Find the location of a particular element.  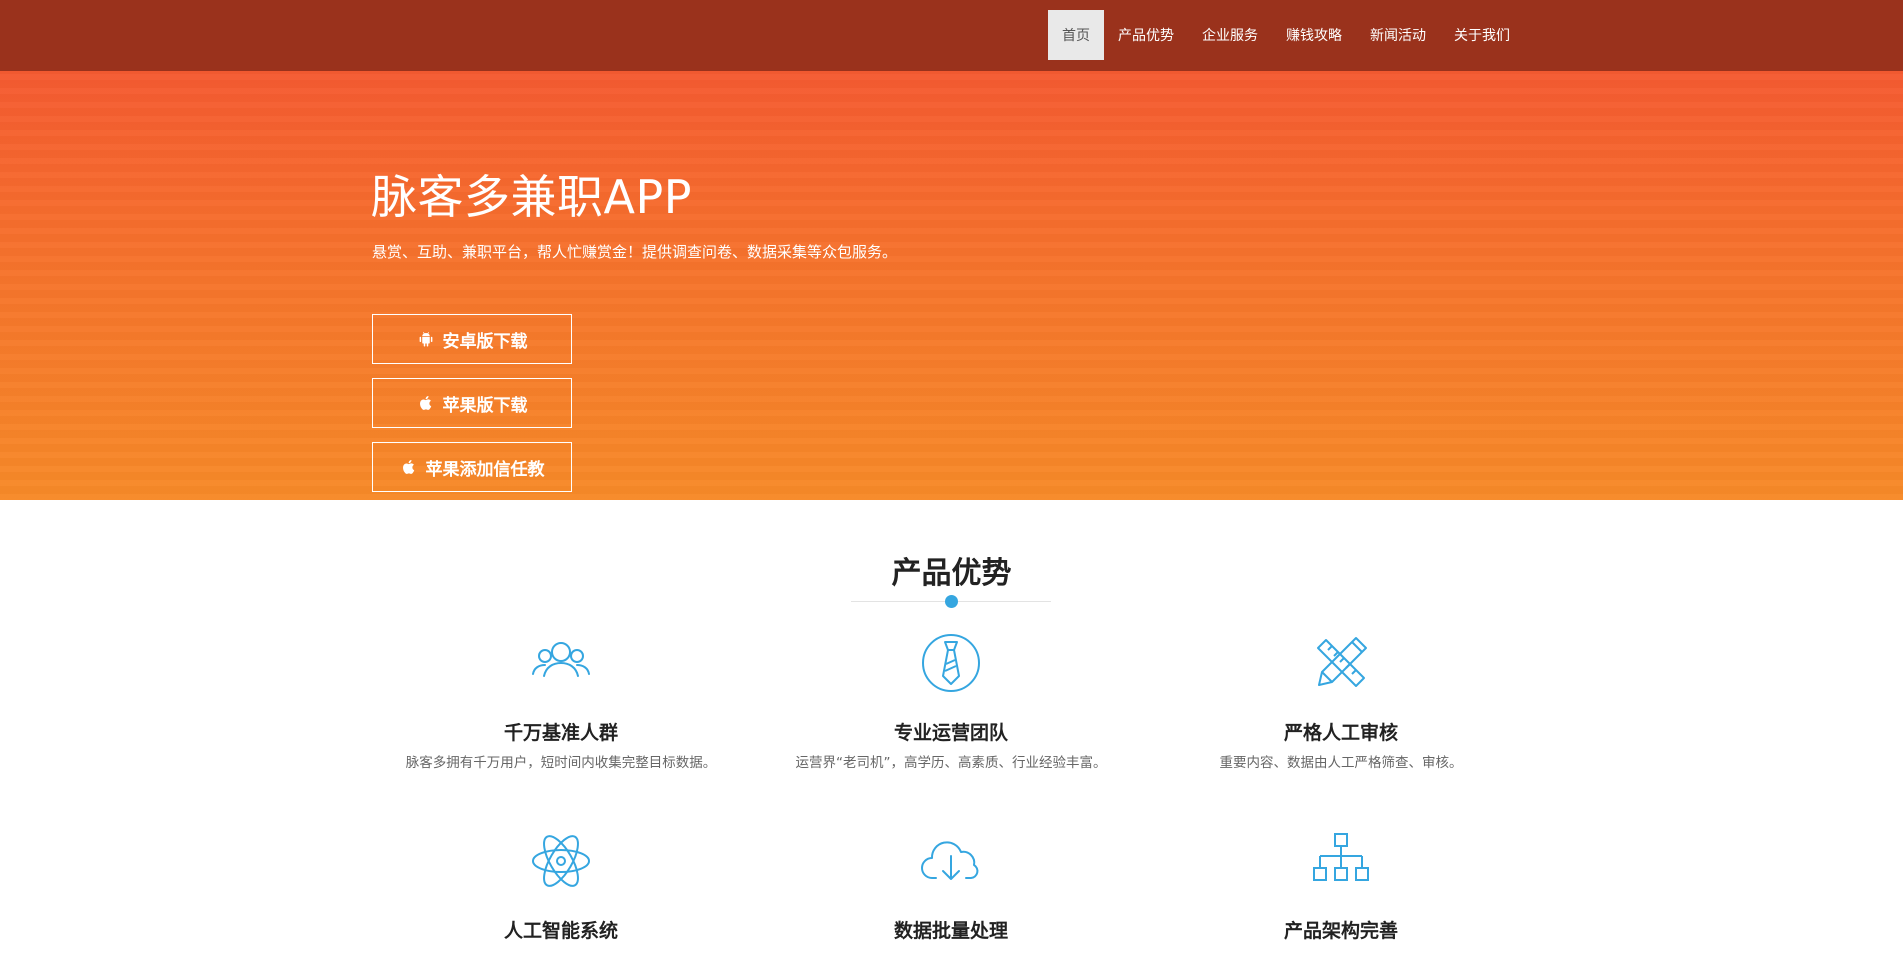

nav-item-earning-guide: 赚钱攻略 is located at coordinates (1314, 35).